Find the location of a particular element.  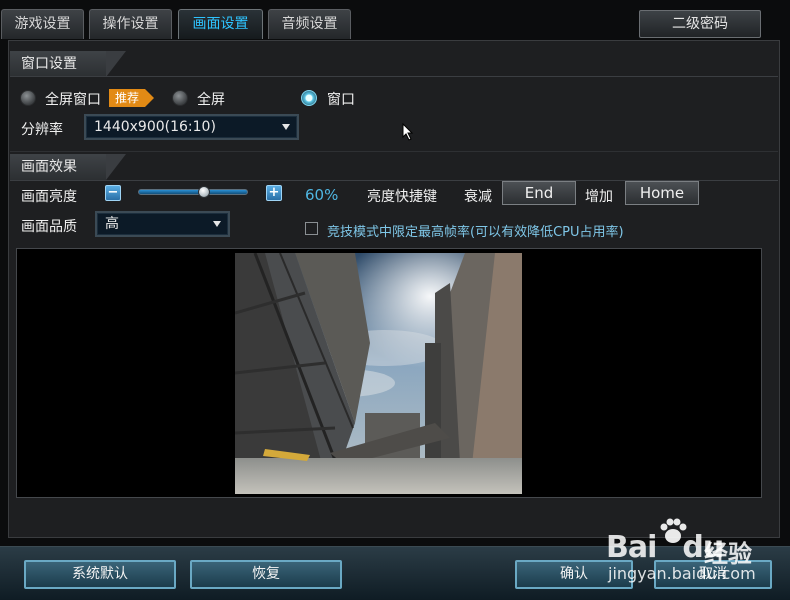

radio-fullscreen-window is located at coordinates (28, 98).